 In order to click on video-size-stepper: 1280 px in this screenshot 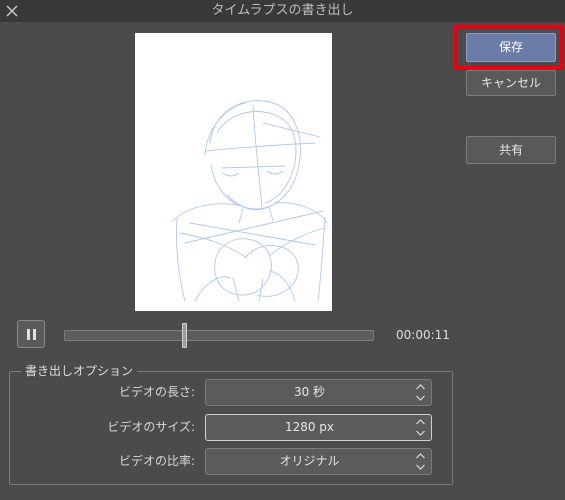, I will do `click(318, 427)`.